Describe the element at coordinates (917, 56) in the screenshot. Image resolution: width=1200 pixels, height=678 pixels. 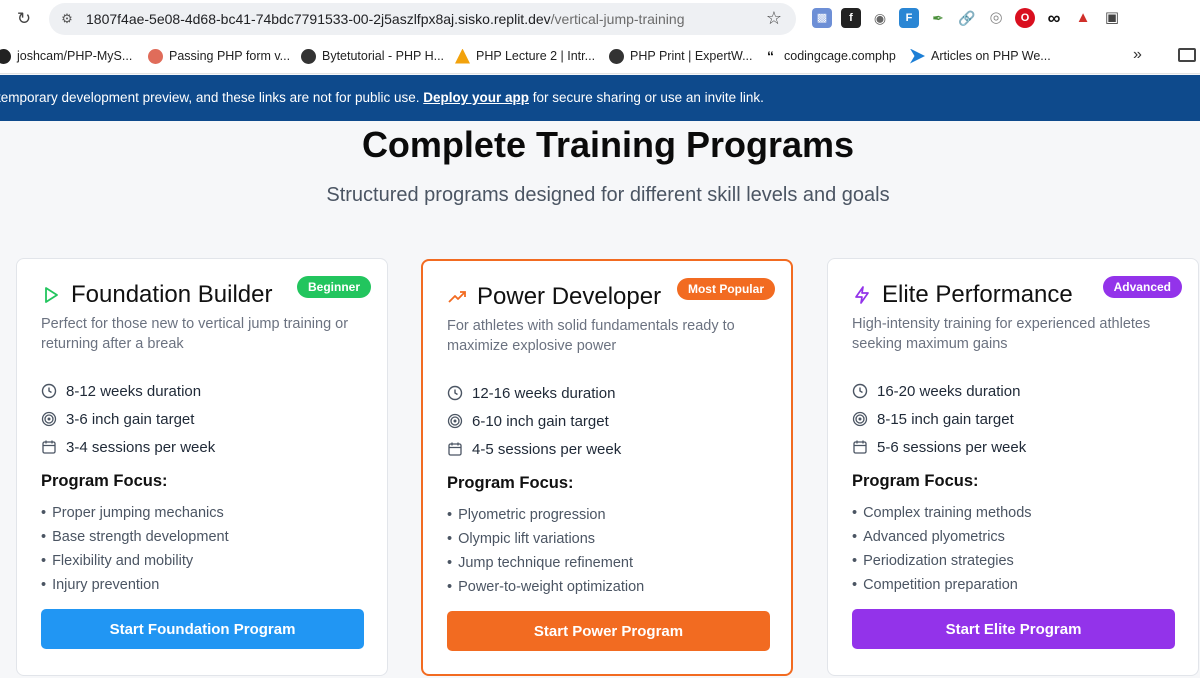
I see `chevron-site-icon` at that location.